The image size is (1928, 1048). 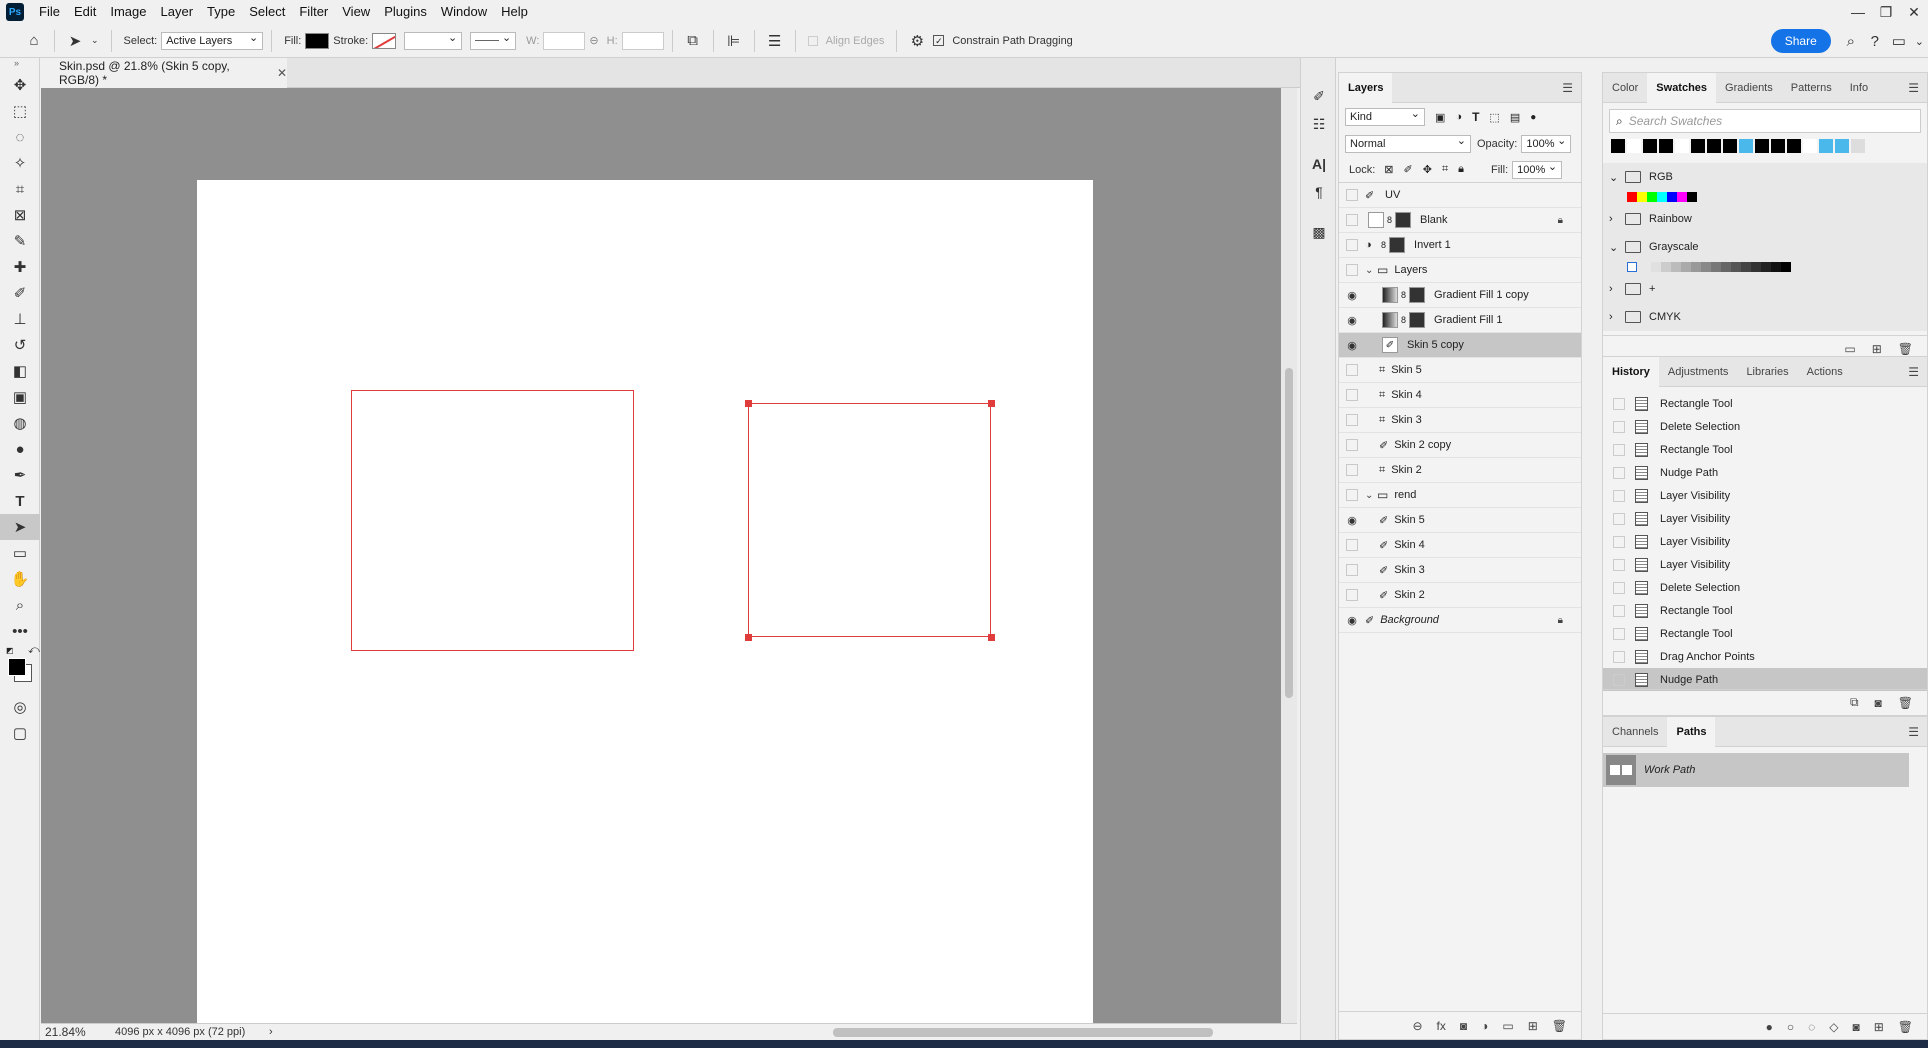 What do you see at coordinates (128, 12) in the screenshot?
I see `menu-image: Image` at bounding box center [128, 12].